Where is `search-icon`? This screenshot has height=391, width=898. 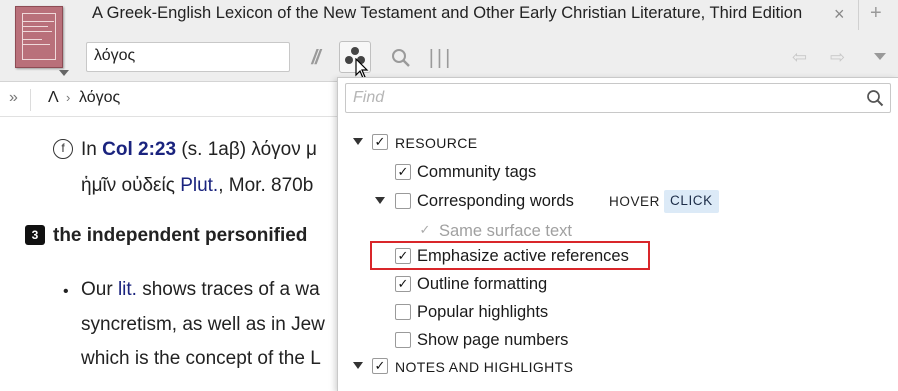 search-icon is located at coordinates (875, 98).